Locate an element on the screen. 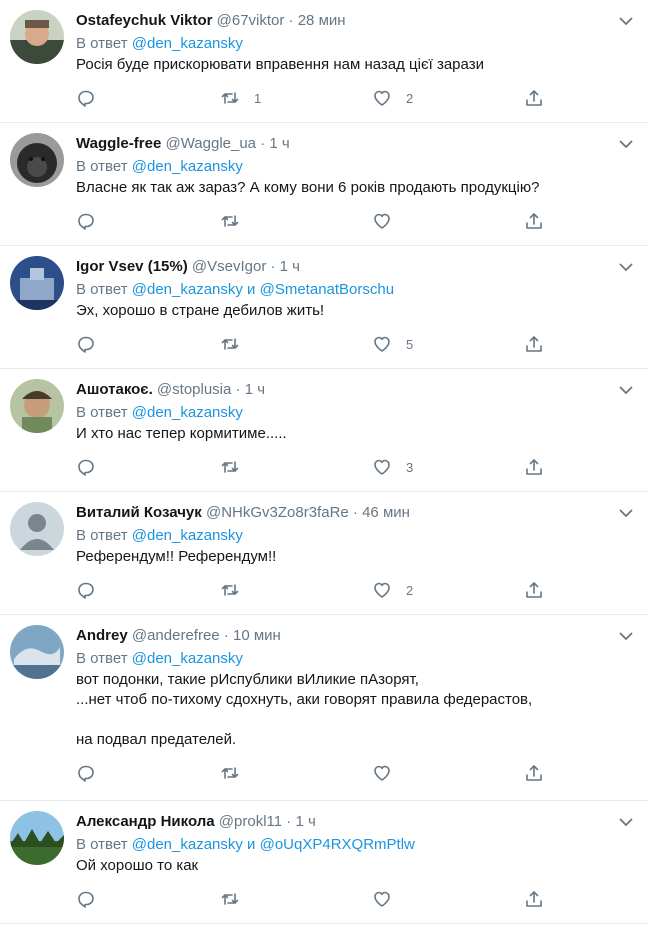 The image size is (648, 928). author-name: Ашотакоє. is located at coordinates (114, 389).